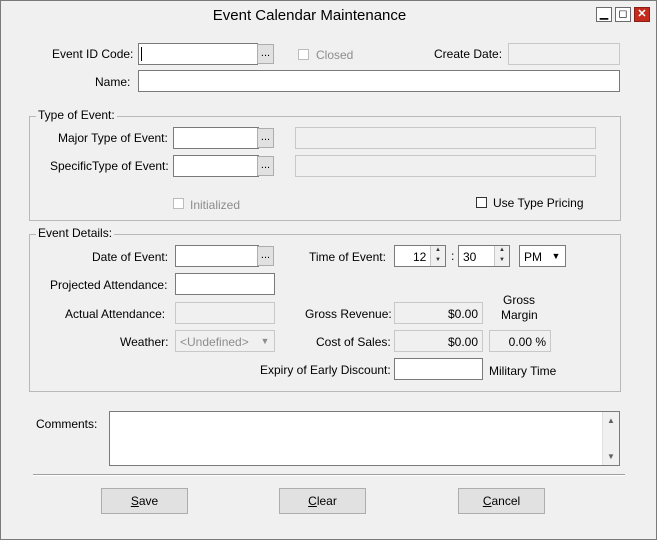 The image size is (657, 540). What do you see at coordinates (326, 501) in the screenshot?
I see `clear-label: lear` at bounding box center [326, 501].